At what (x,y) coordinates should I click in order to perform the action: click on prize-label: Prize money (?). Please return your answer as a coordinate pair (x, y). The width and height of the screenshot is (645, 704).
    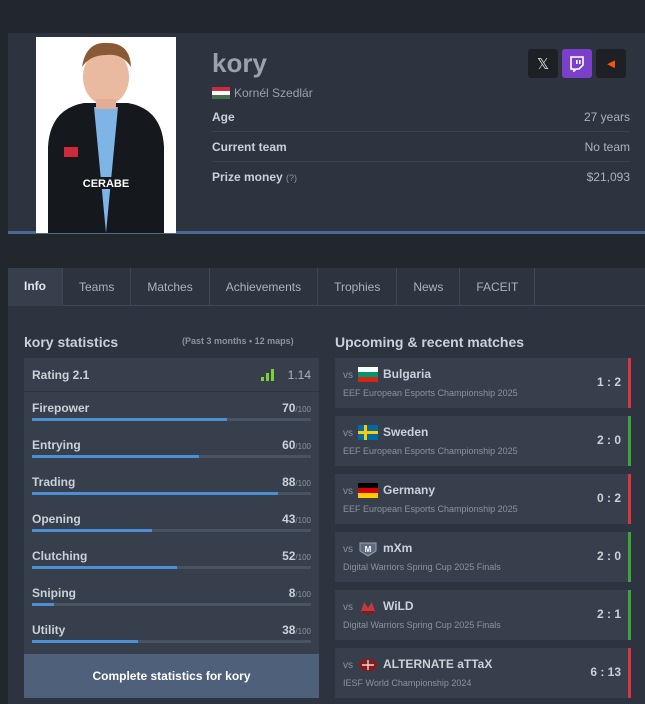
    Looking at the image, I should click on (254, 177).